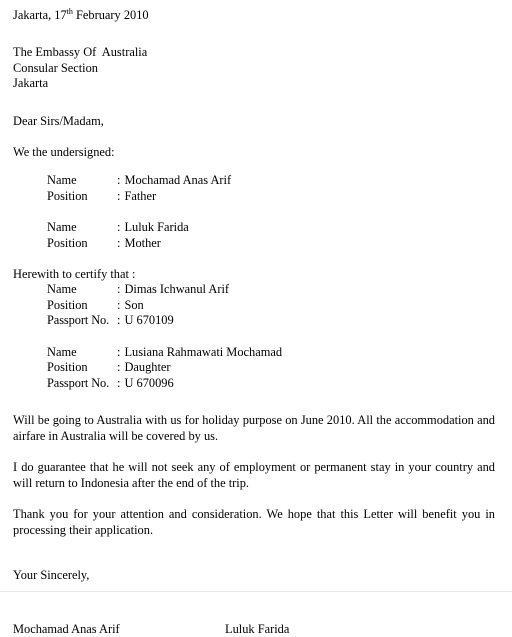 The width and height of the screenshot is (512, 637). What do you see at coordinates (272, 180) in the screenshot?
I see `kv-row: Name : Mochamad Anas Arif` at bounding box center [272, 180].